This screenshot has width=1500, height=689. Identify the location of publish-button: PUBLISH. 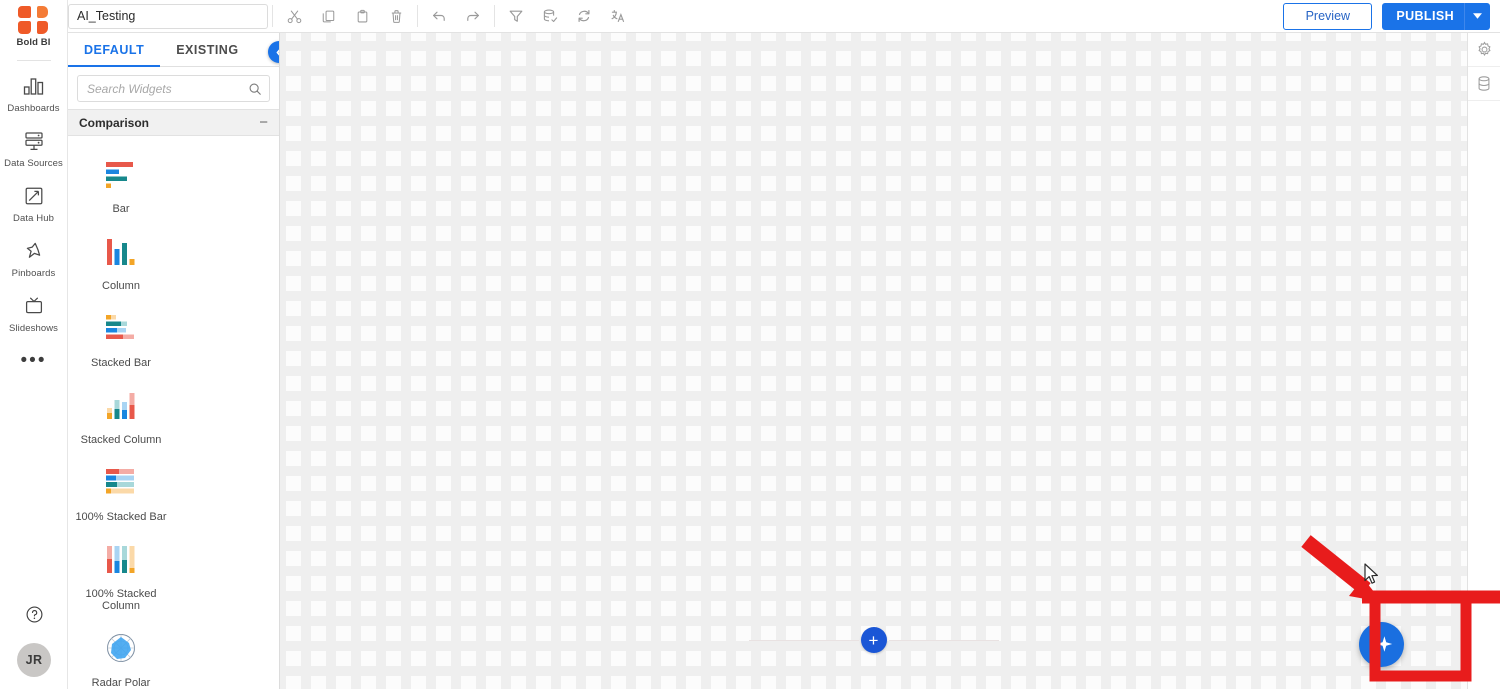
(1436, 16).